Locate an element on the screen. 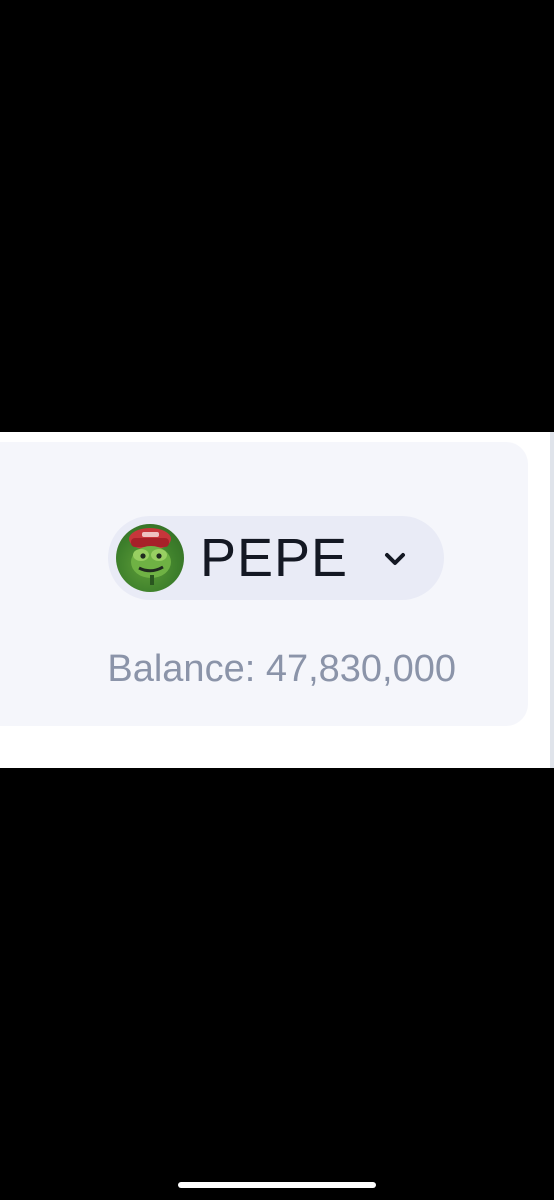 Image resolution: width=554 pixels, height=1200 pixels. pepe-frog-icon is located at coordinates (150, 558).